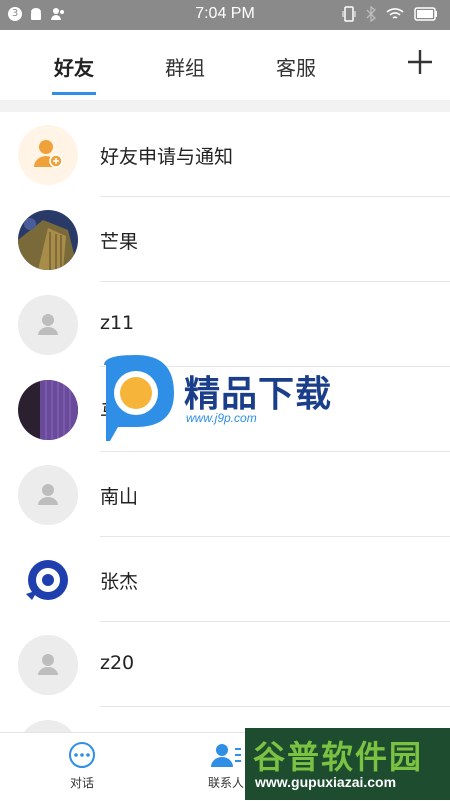 The image size is (450, 801). Describe the element at coordinates (82, 755) in the screenshot. I see `chat-bubble-icon` at that location.